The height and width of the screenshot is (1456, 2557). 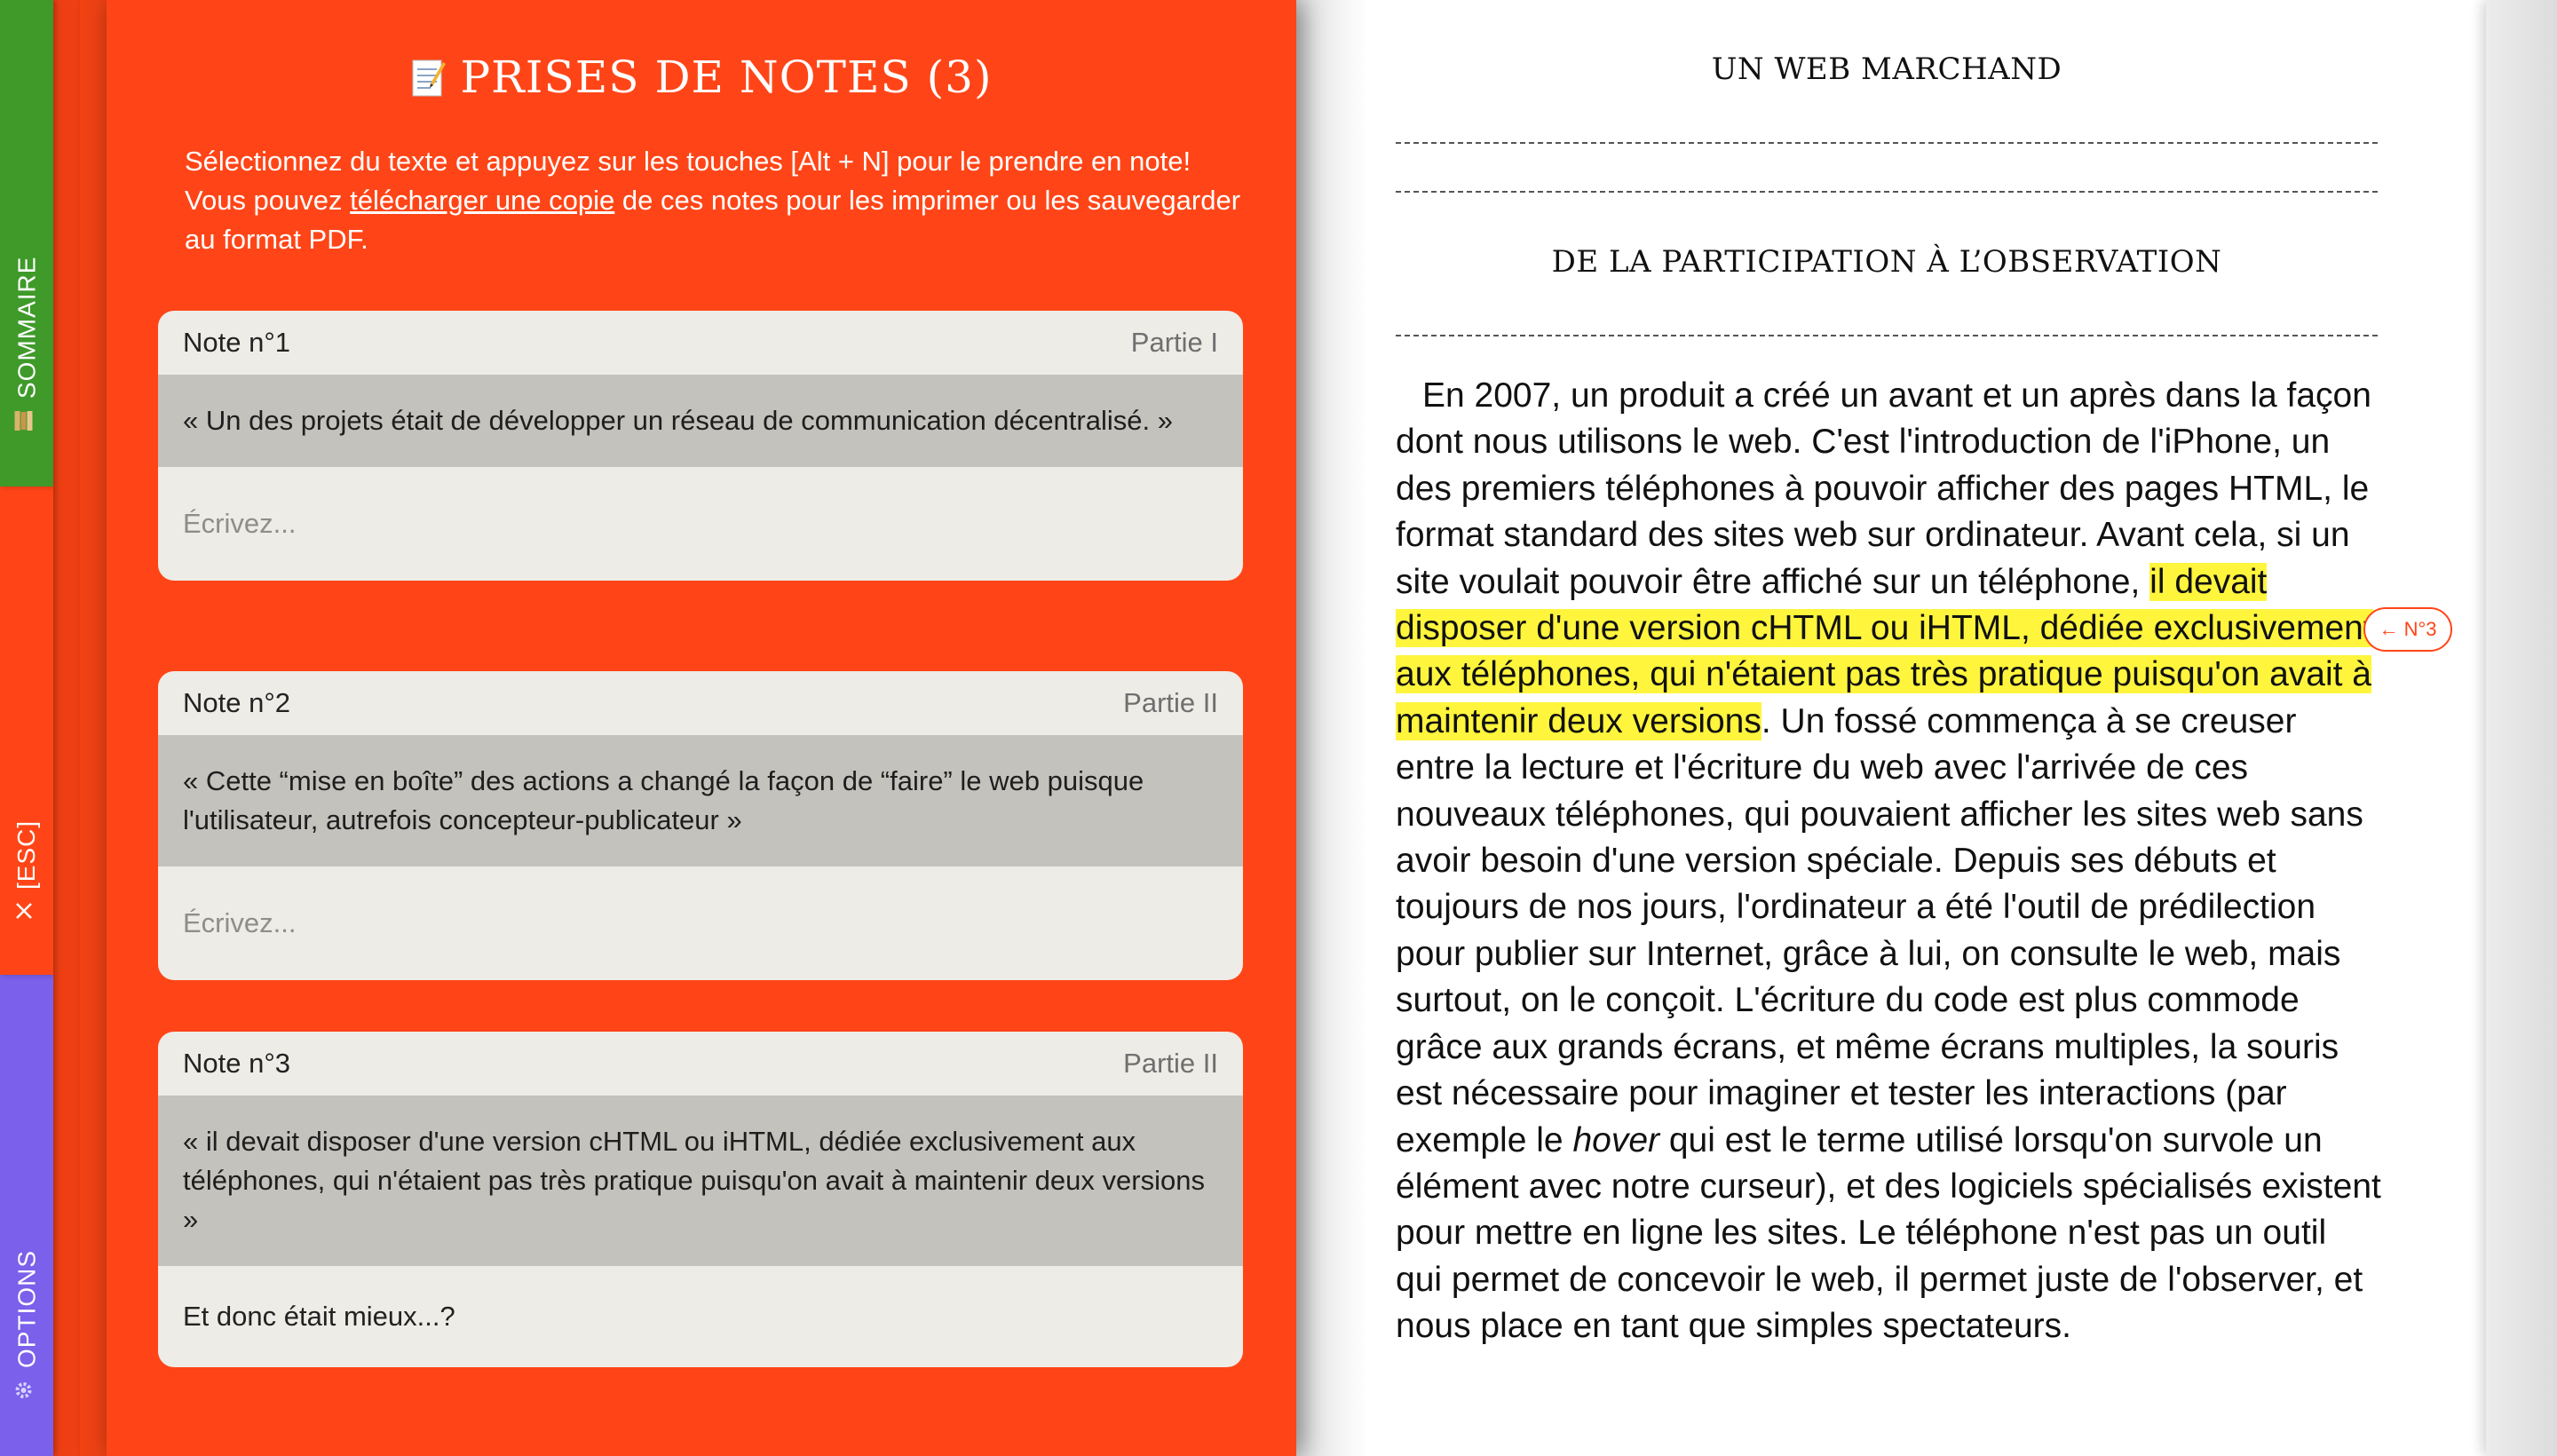 What do you see at coordinates (2407, 629) in the screenshot?
I see `note-reference-badge: ← N°3` at bounding box center [2407, 629].